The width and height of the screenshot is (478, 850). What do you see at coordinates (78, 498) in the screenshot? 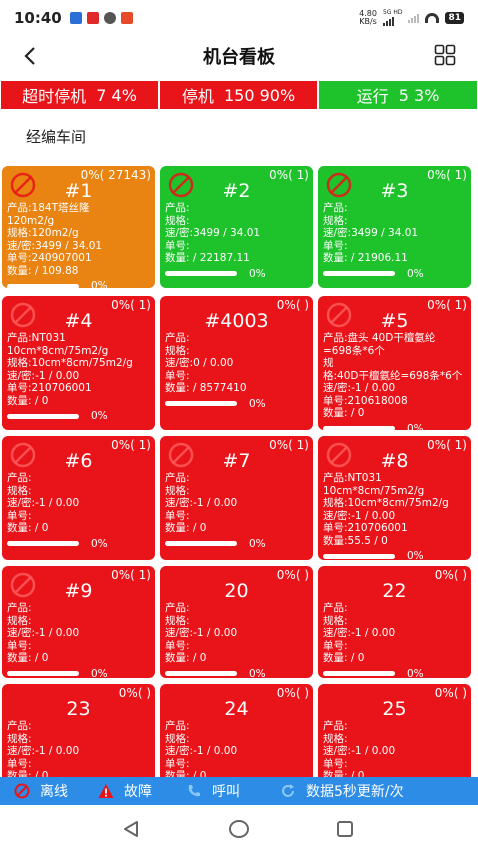
I see `machine-card: 0%( 1) #6 产品: 规格: 速/密:-1 / 0.00 单号: 数量: / 0 0%` at bounding box center [78, 498].